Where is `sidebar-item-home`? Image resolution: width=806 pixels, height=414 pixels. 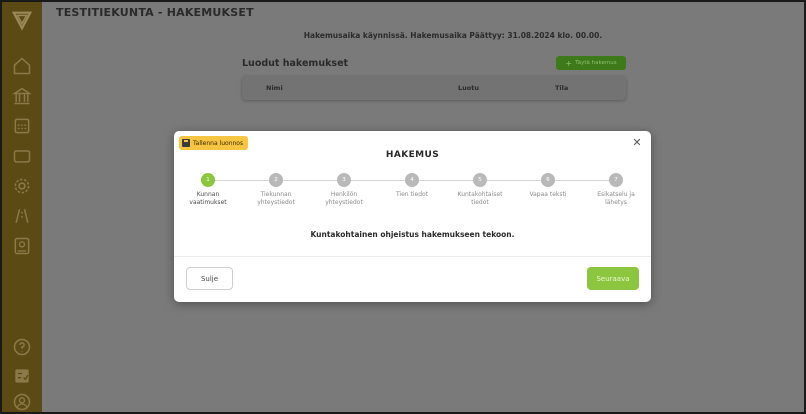 sidebar-item-home is located at coordinates (22, 66).